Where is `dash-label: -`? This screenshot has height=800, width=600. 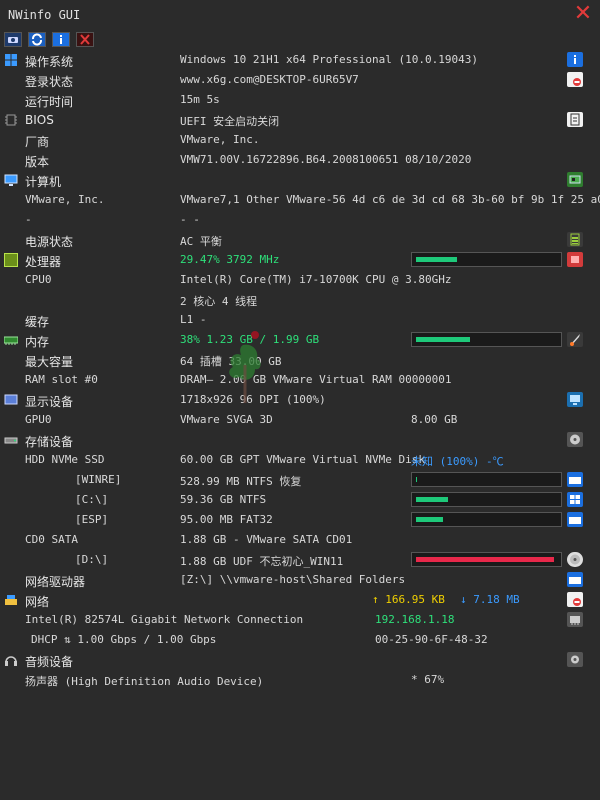
dash-label: - is located at coordinates (28, 219).